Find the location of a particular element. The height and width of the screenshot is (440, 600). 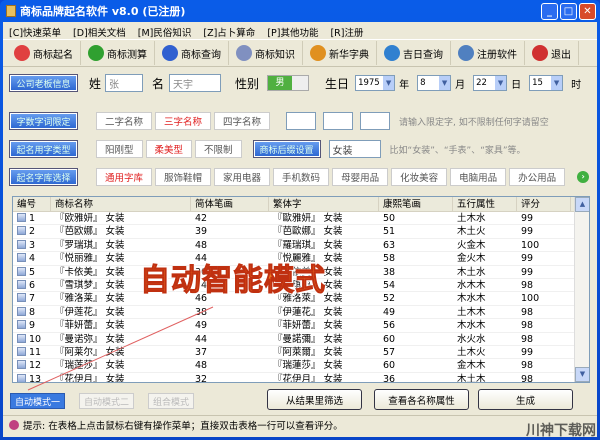

book-icon is located at coordinates (14, 424).